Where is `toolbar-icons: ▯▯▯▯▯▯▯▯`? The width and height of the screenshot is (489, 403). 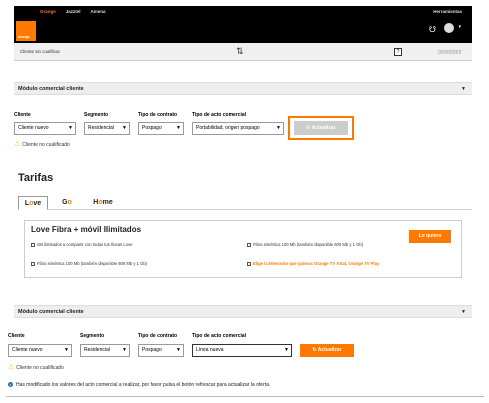
toolbar-icons: ▯▯▯▯▯▯▯▯ is located at coordinates (450, 52).